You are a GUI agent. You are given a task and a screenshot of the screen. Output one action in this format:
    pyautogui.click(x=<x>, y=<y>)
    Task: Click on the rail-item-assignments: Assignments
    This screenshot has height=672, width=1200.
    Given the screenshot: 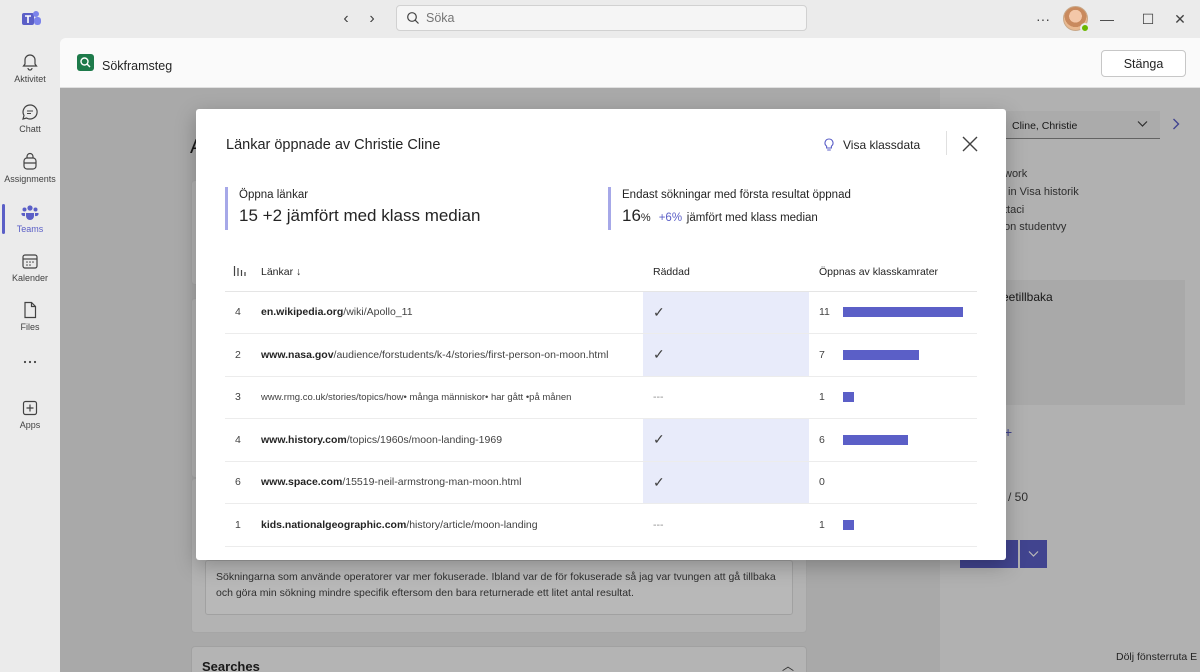 What is the action you would take?
    pyautogui.click(x=30, y=170)
    